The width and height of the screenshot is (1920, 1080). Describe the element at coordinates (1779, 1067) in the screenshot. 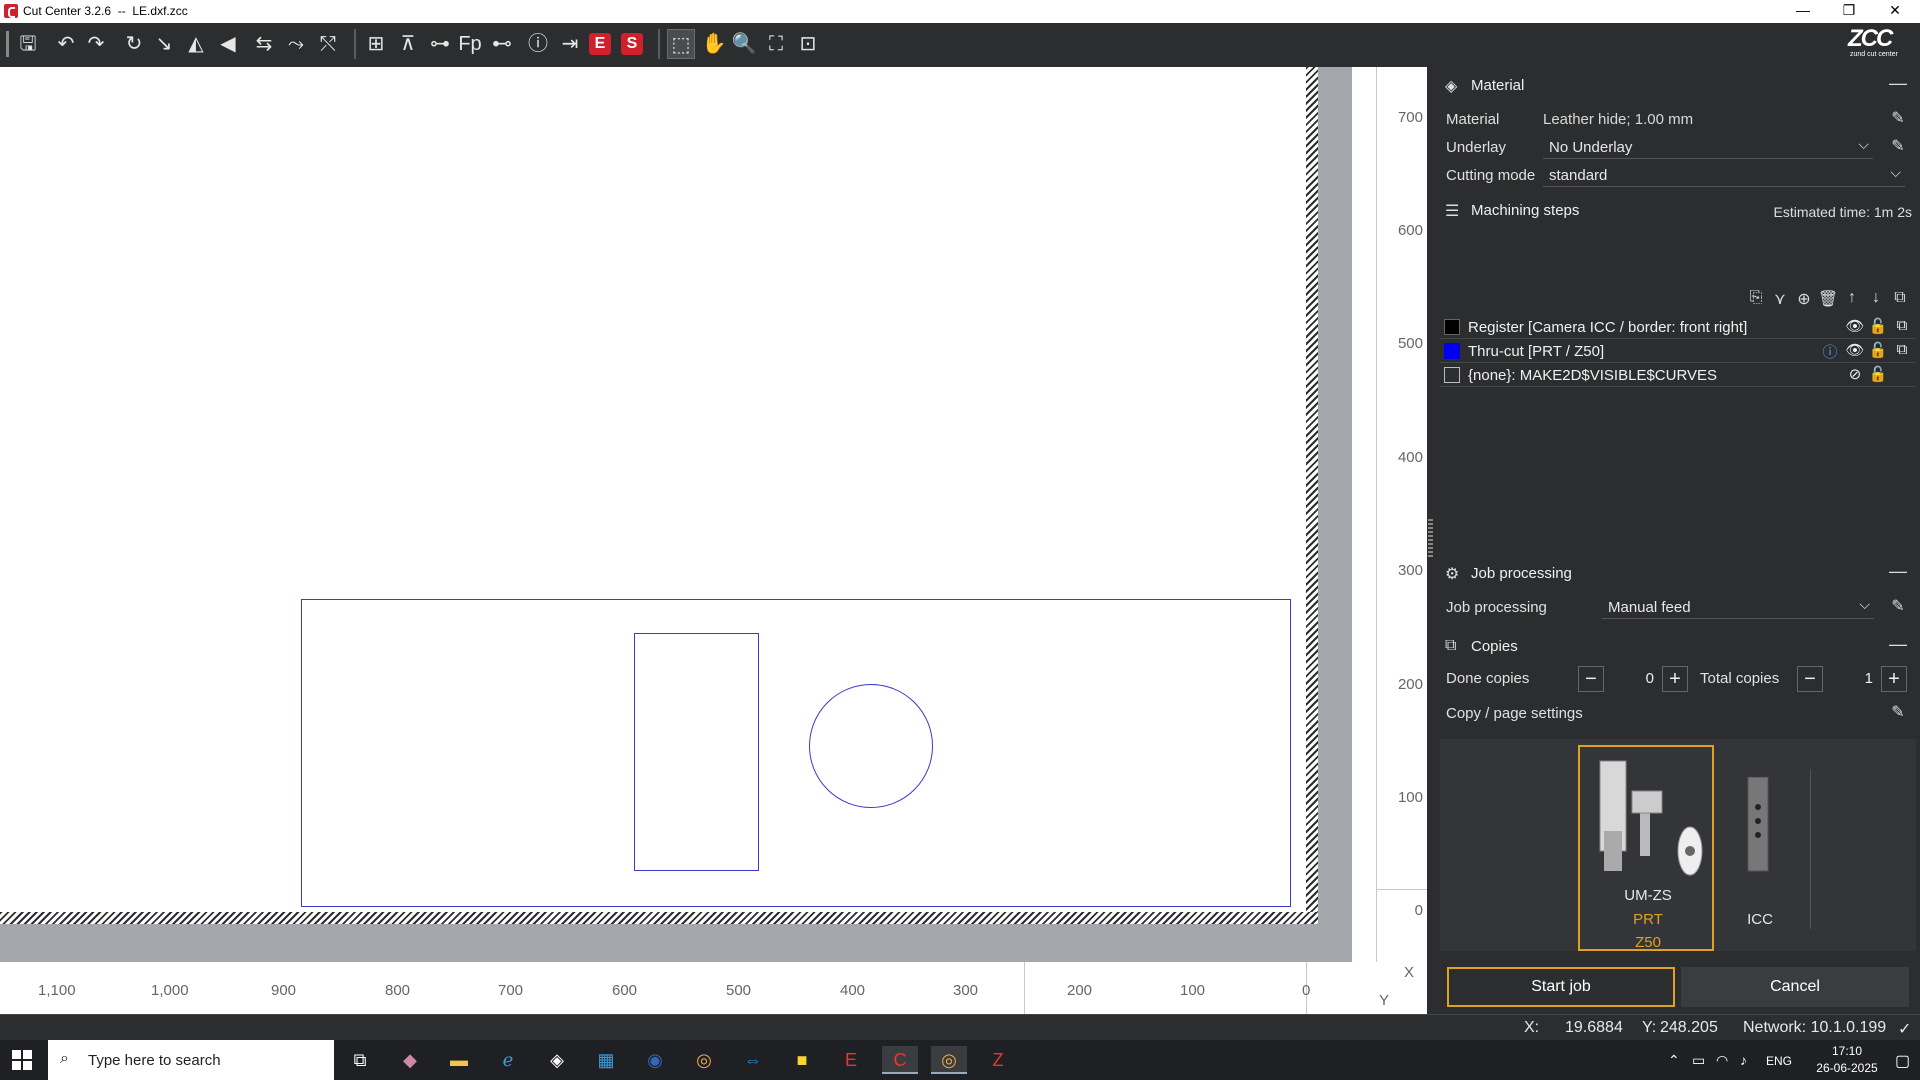

I see `language-indicator: ENG` at that location.